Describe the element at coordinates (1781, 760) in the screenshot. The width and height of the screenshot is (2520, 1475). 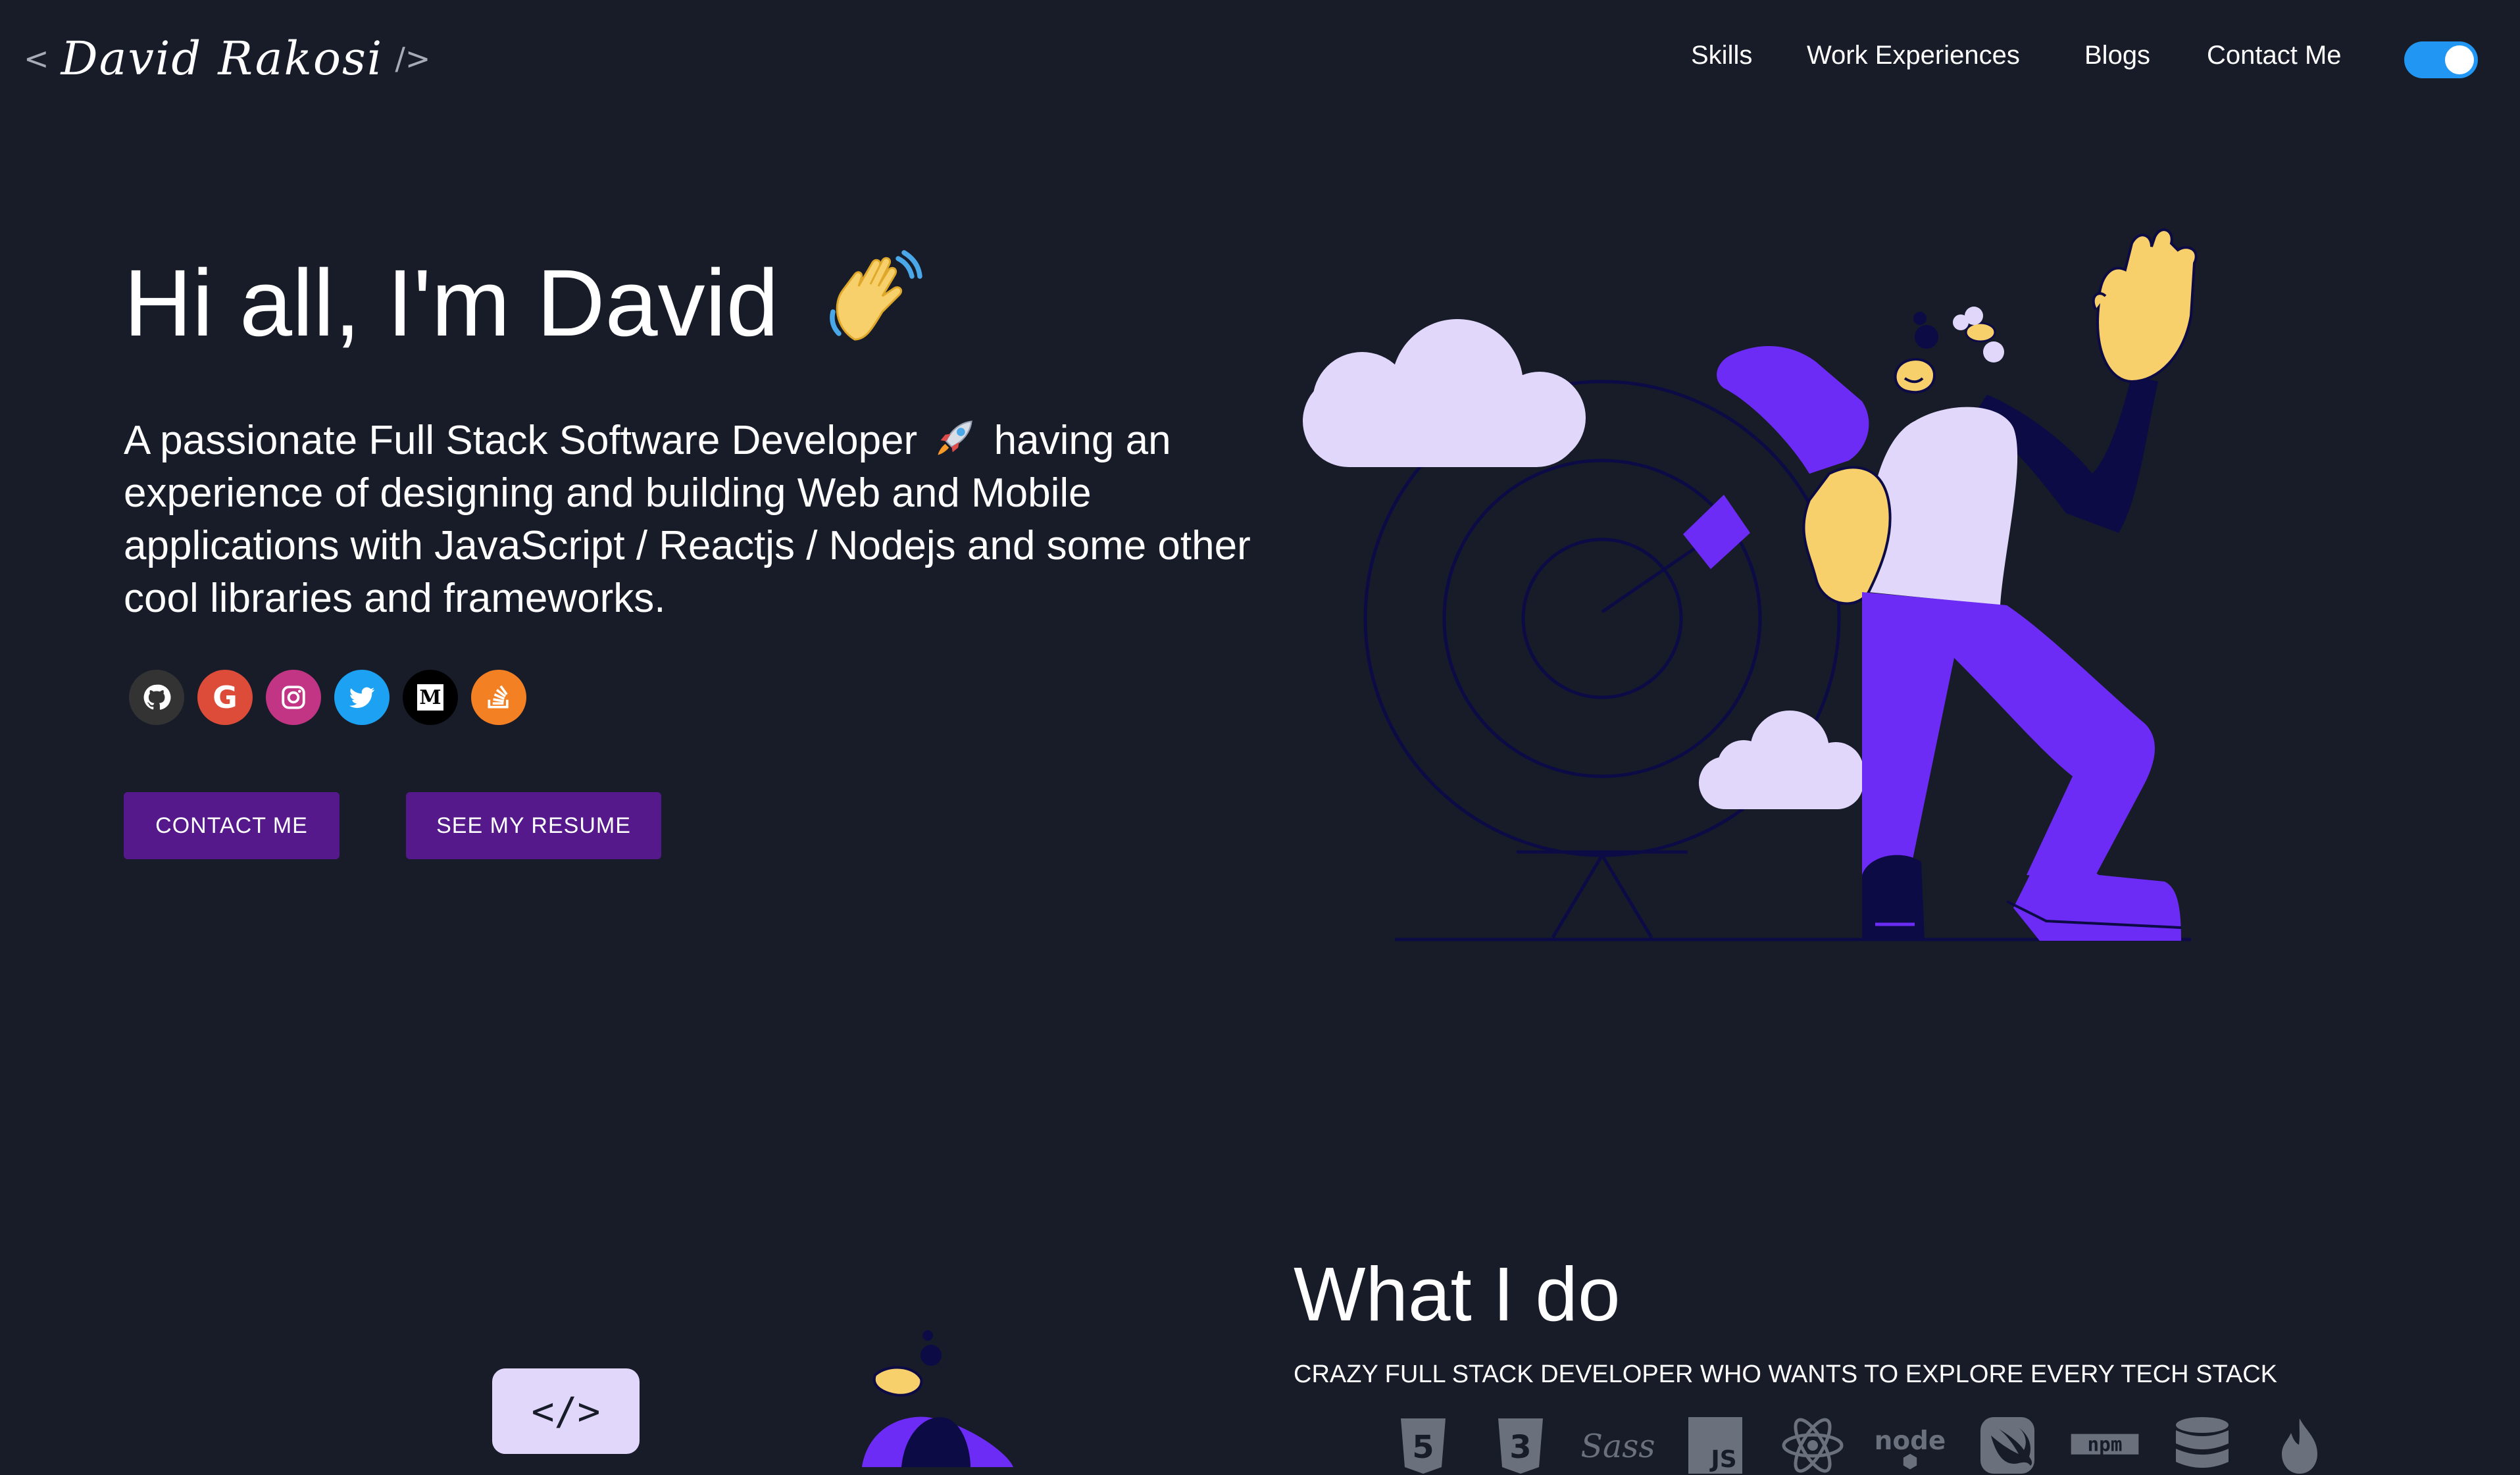
I see `cloud-small` at that location.